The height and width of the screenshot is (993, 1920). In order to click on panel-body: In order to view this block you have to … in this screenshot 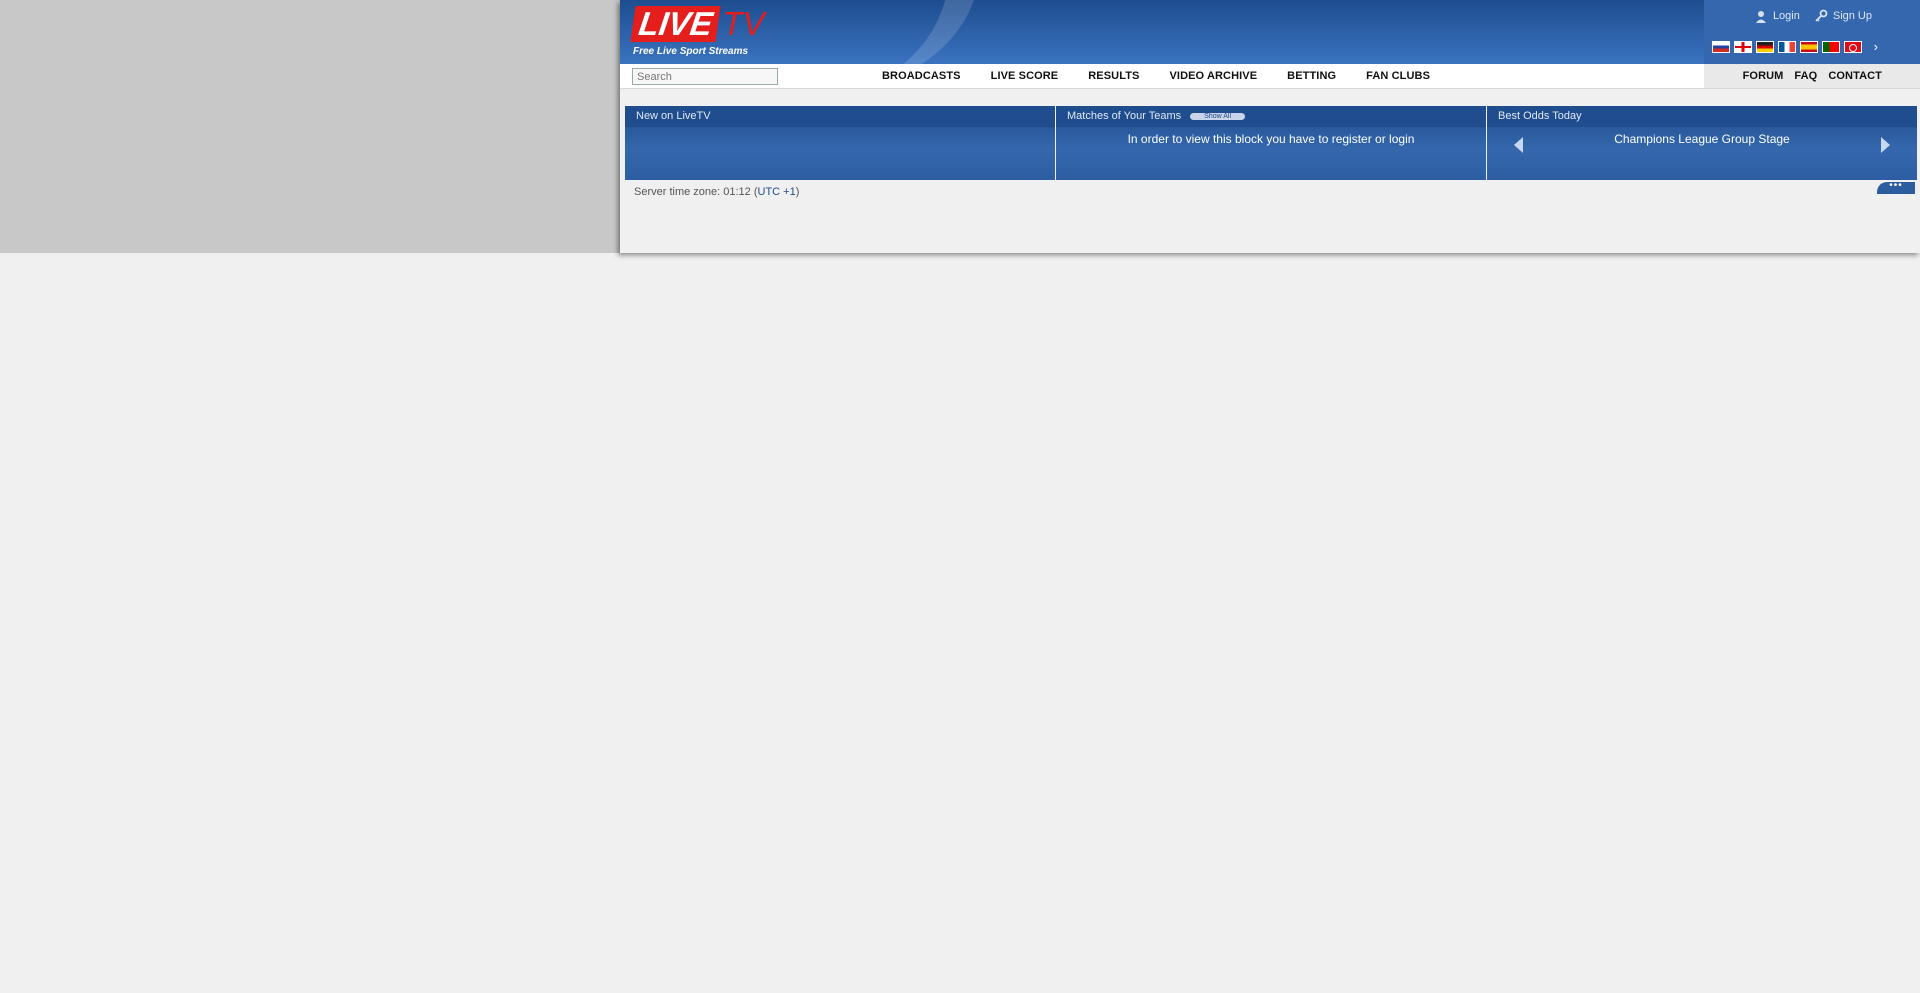, I will do `click(1271, 153)`.